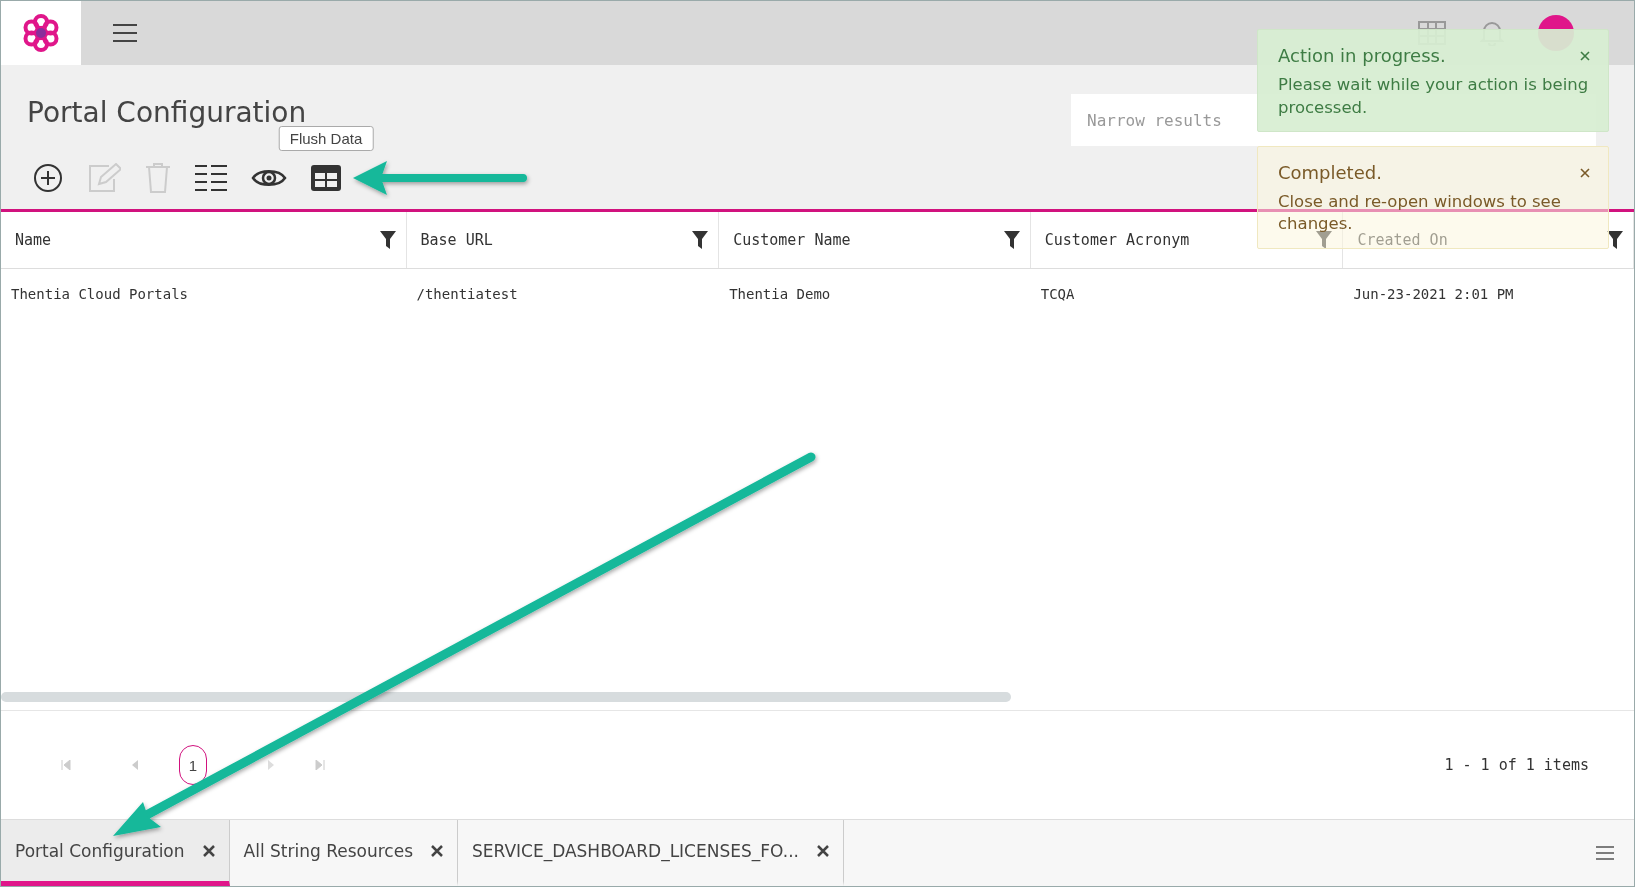 This screenshot has width=1635, height=887. What do you see at coordinates (167, 112) in the screenshot?
I see `page-title: Portal Configuration` at bounding box center [167, 112].